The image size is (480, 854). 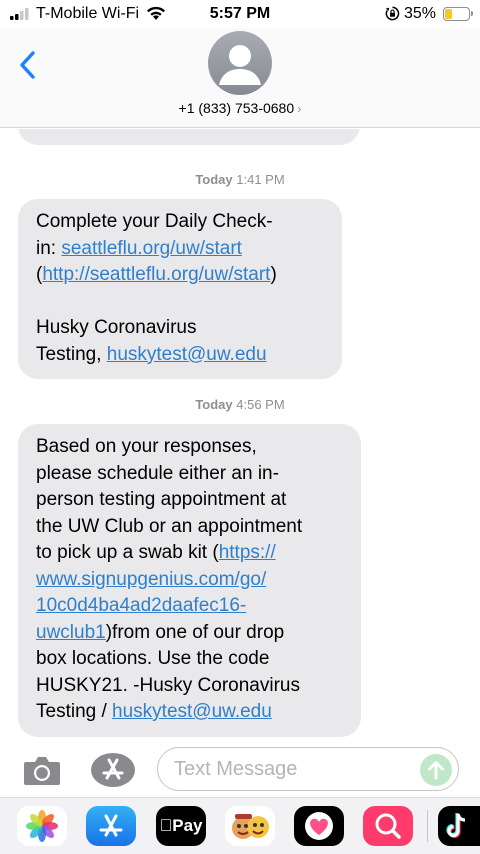 What do you see at coordinates (116, 327) in the screenshot?
I see `message-text: Husky Coronavirus` at bounding box center [116, 327].